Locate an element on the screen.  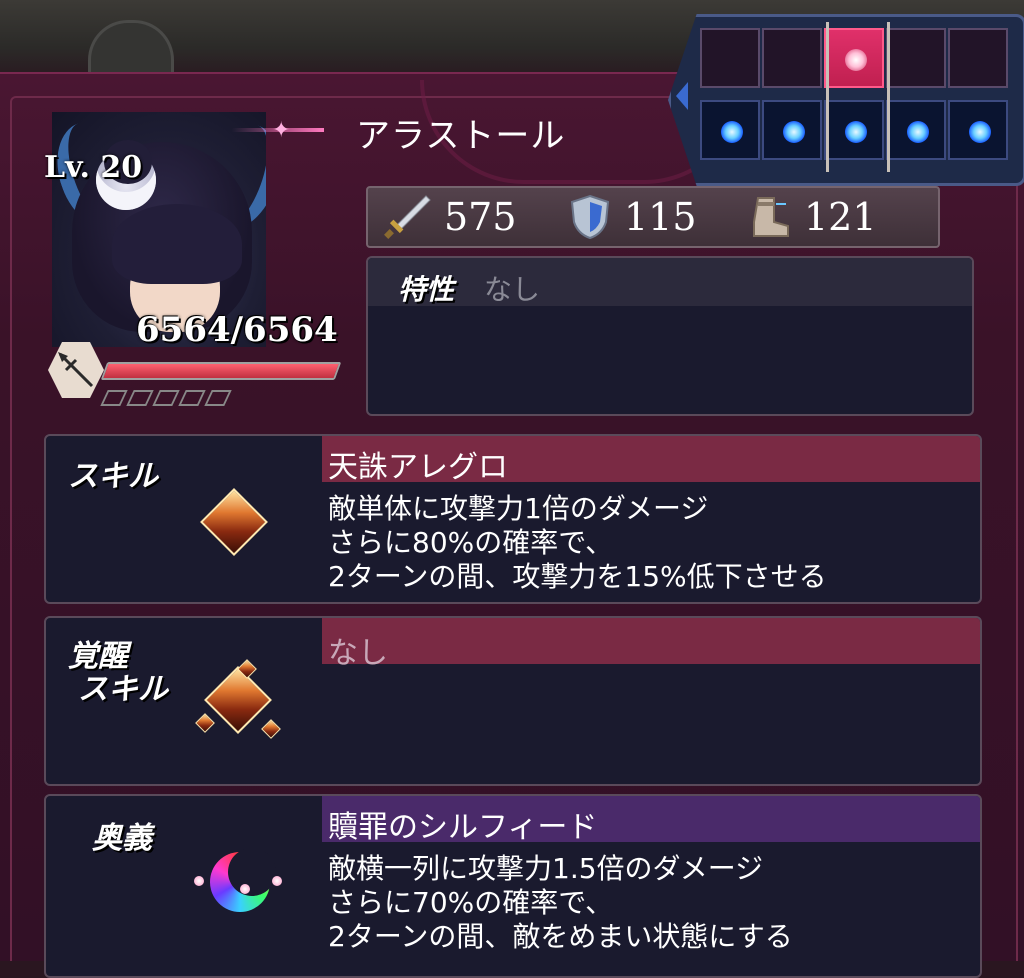
orange-gem-icon is located at coordinates (234, 522).